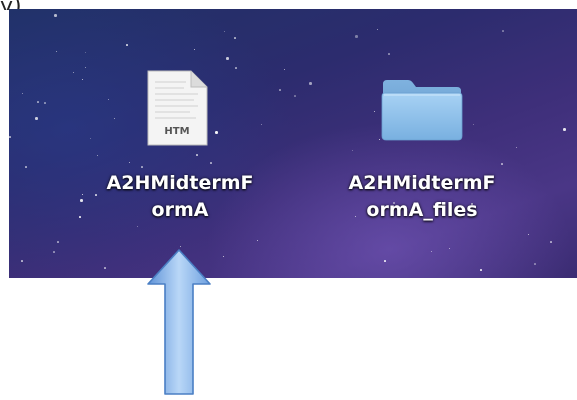 This screenshot has width=577, height=400. I want to click on folder-icon, so click(422, 110).